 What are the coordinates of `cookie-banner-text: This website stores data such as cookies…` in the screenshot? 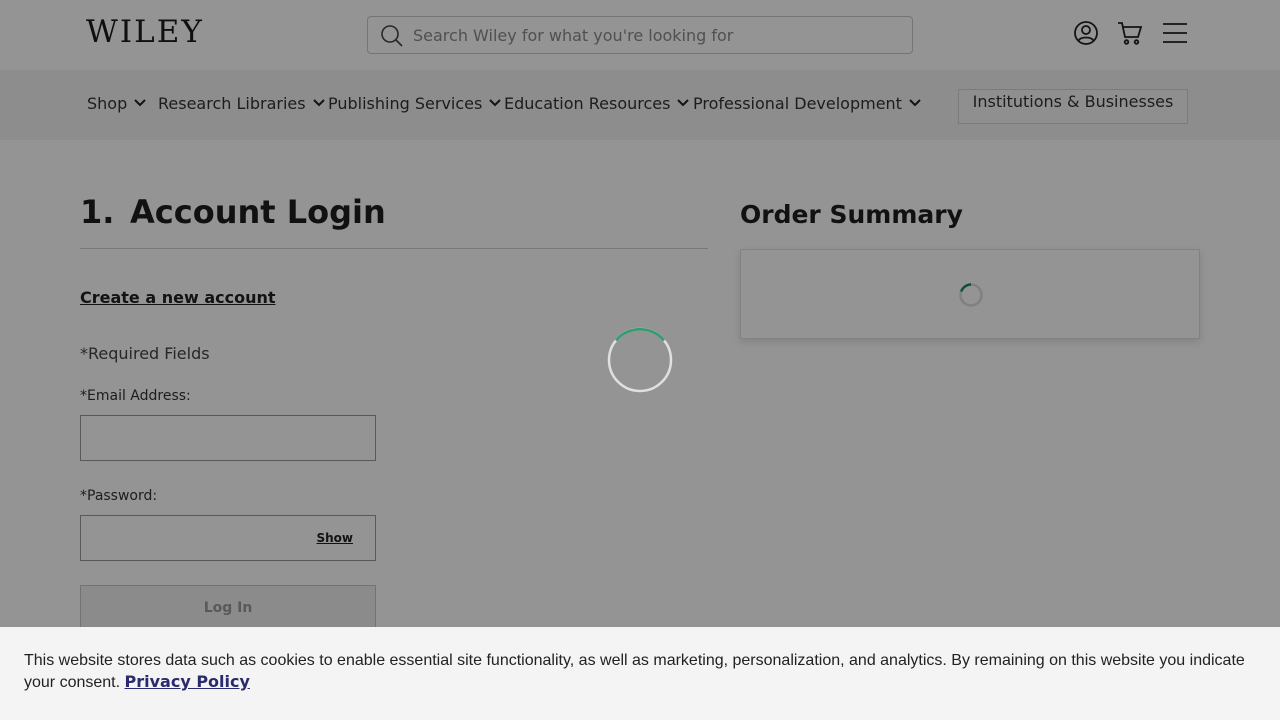 It's located at (639, 671).